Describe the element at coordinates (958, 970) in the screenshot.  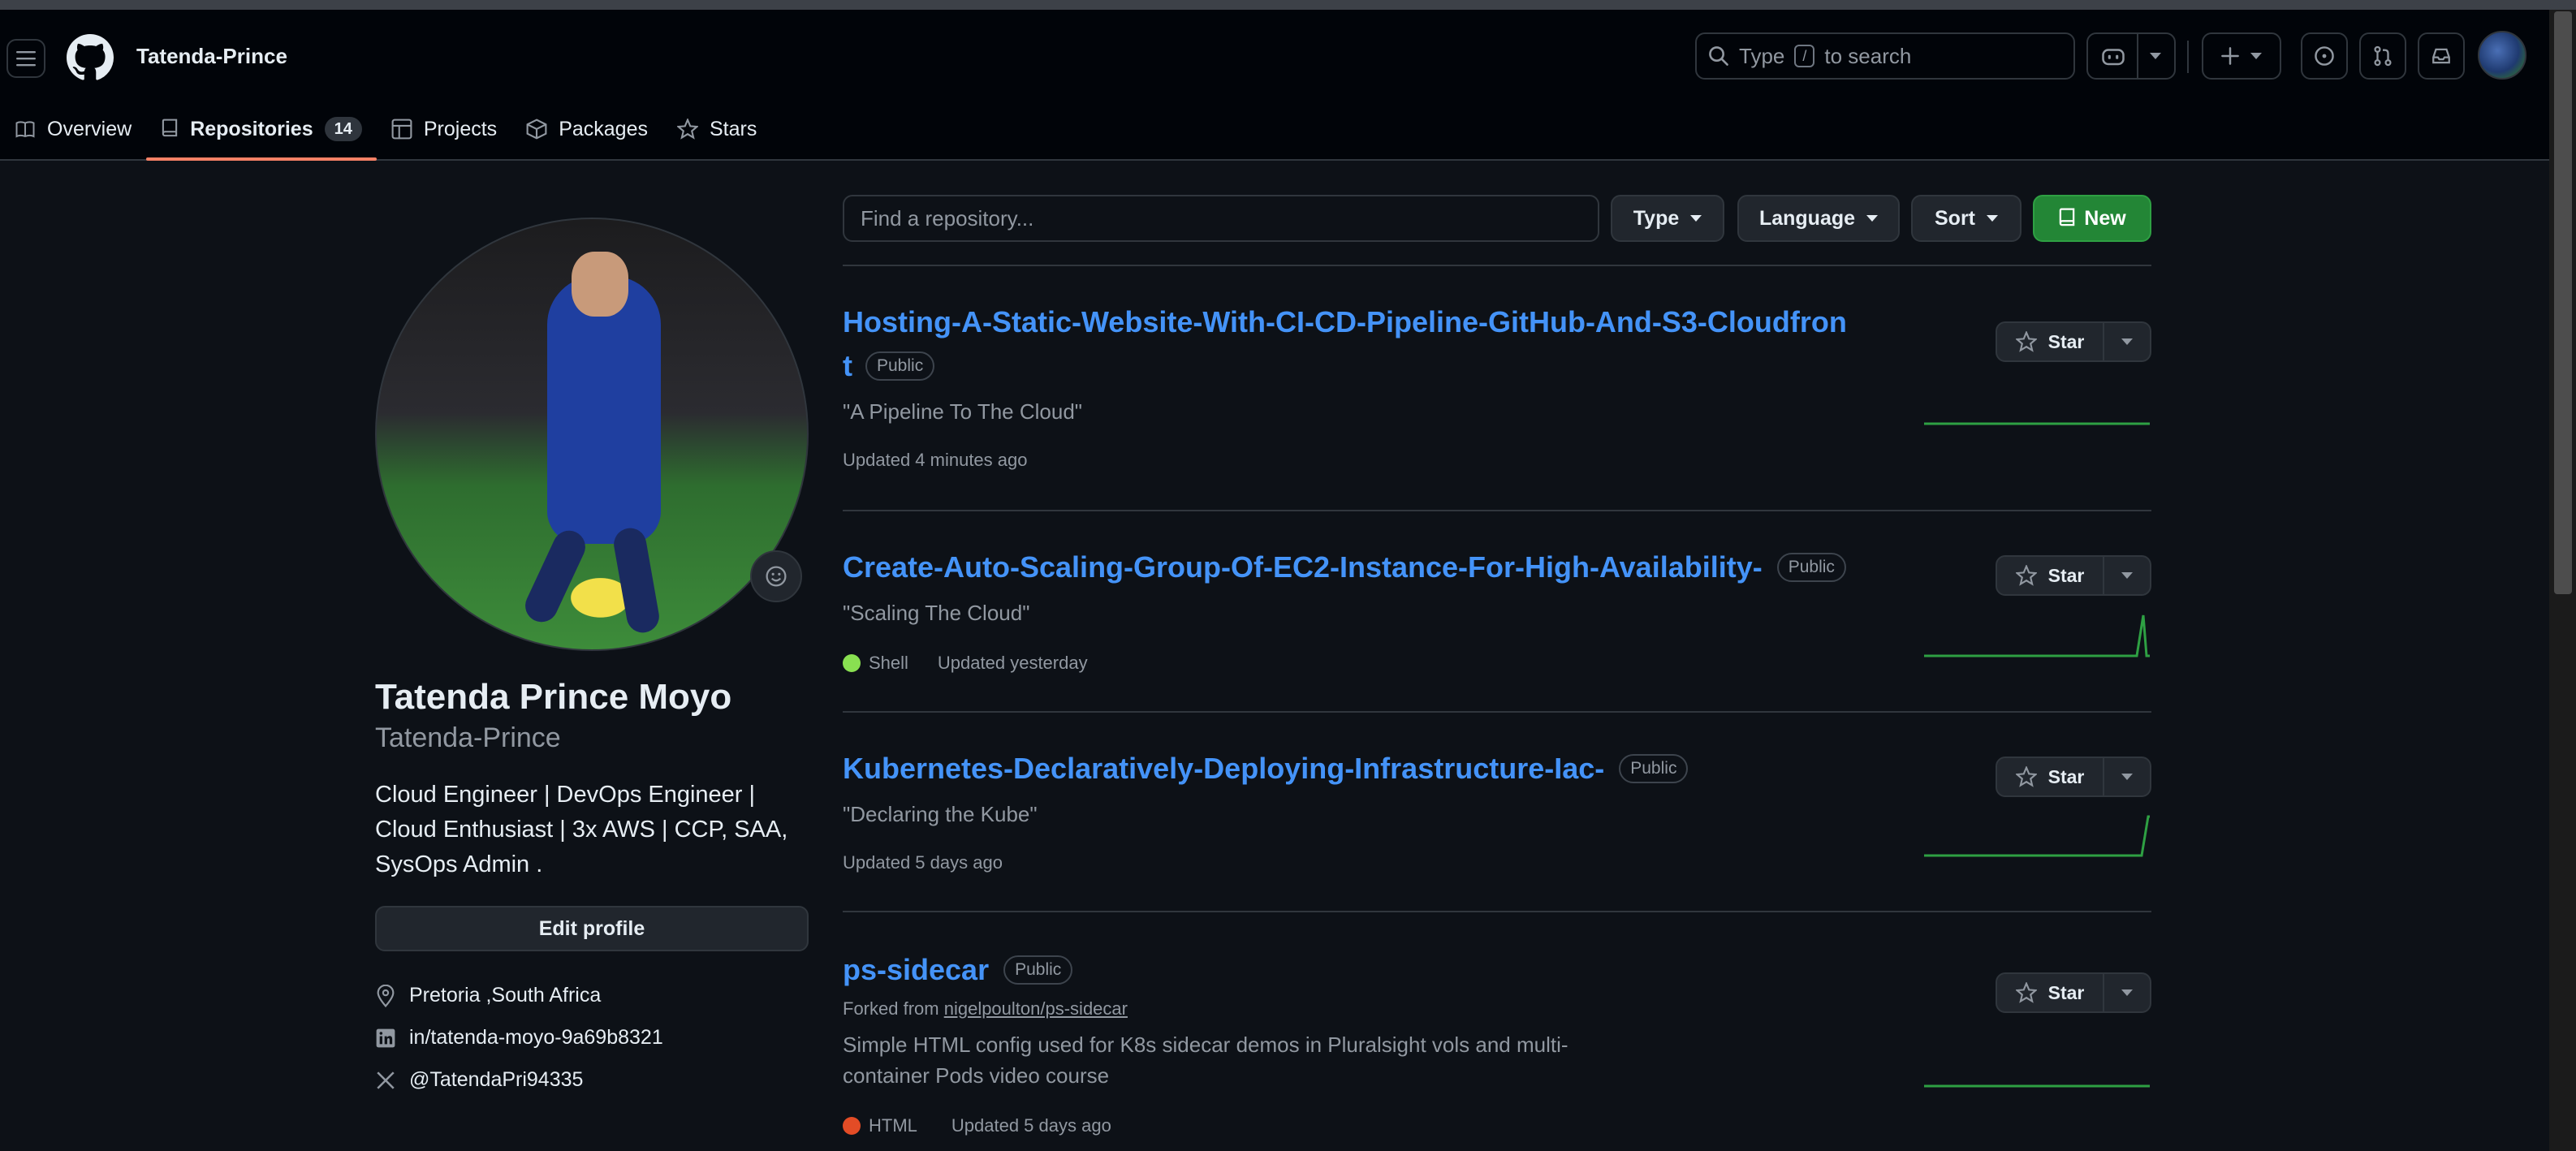
I see `repo-name-ps-sidecar: ps-sidecar Public` at that location.